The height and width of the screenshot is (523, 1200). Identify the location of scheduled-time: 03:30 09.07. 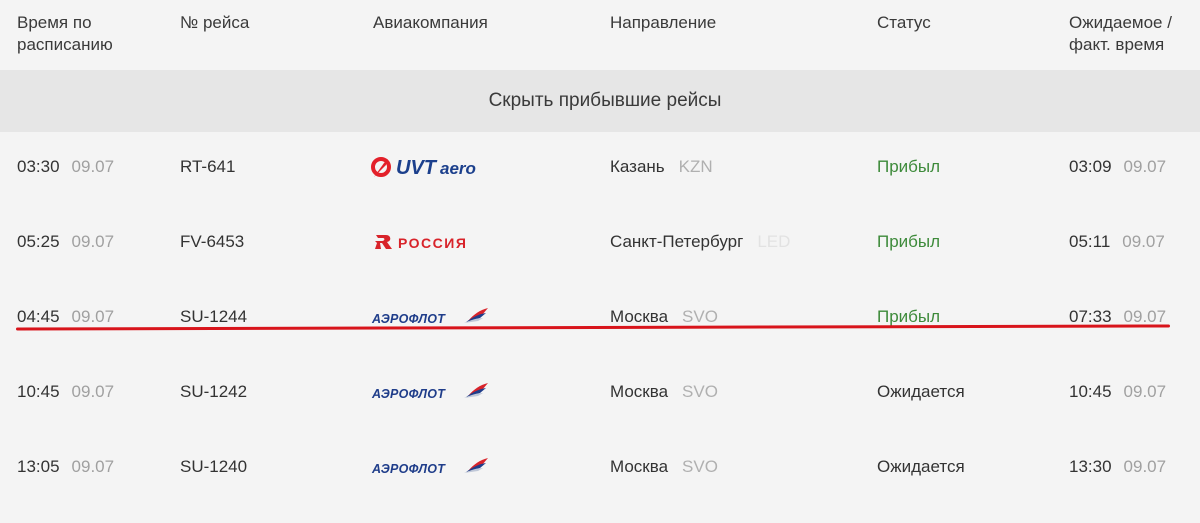
(65, 167).